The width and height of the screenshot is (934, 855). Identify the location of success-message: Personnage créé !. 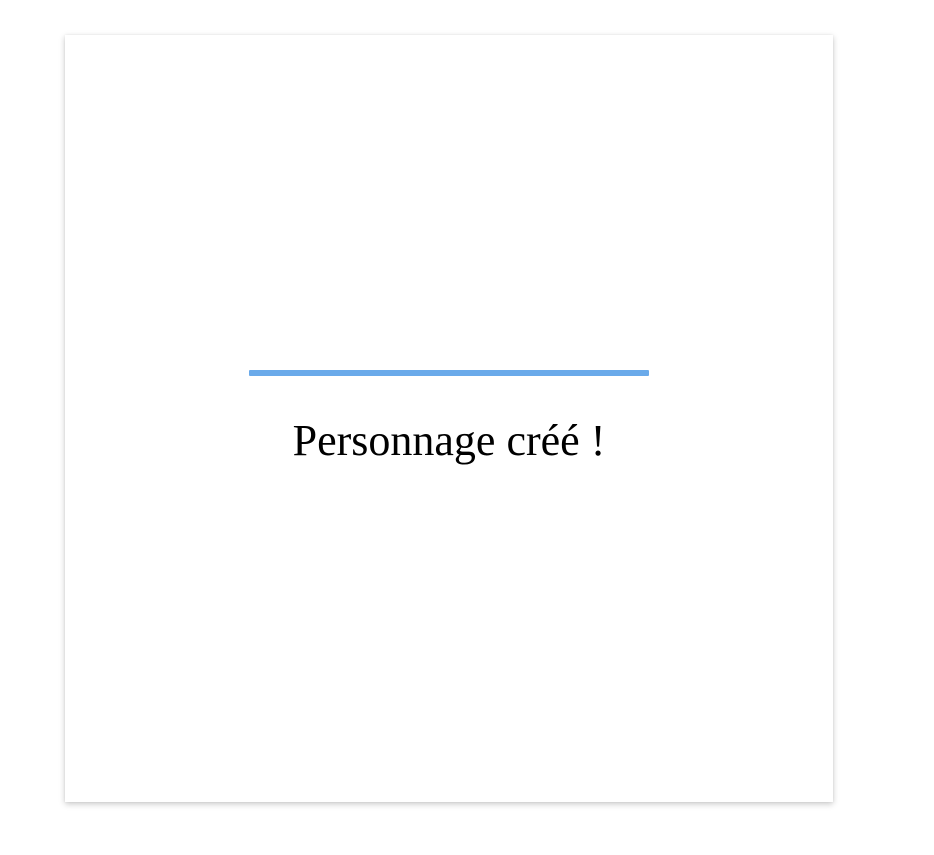
(449, 440).